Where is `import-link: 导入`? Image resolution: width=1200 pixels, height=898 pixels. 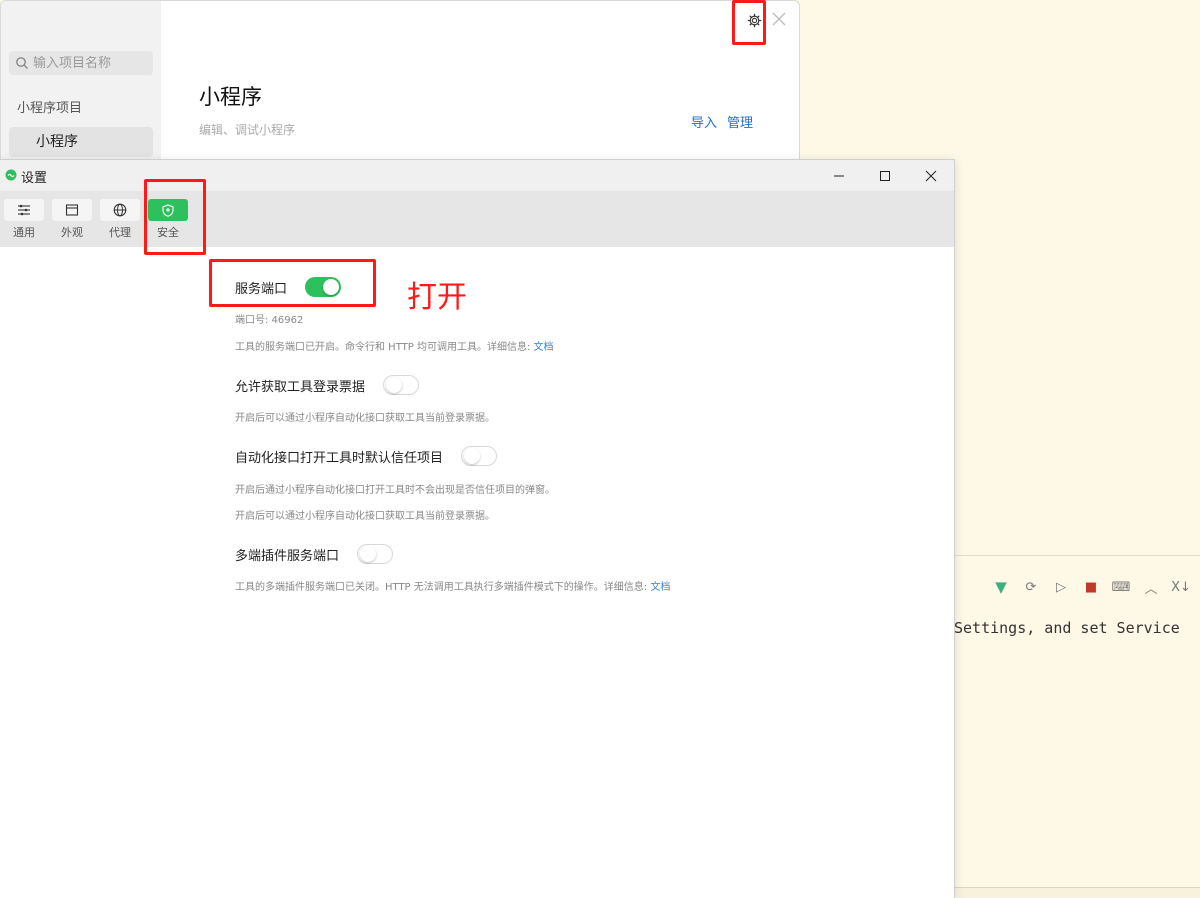 import-link: 导入 is located at coordinates (704, 121).